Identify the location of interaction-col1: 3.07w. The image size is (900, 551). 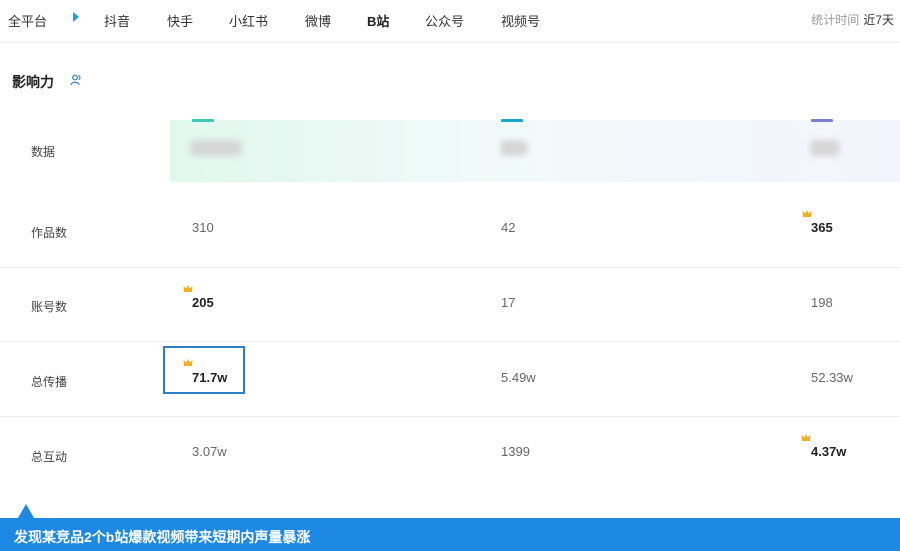
(209, 451).